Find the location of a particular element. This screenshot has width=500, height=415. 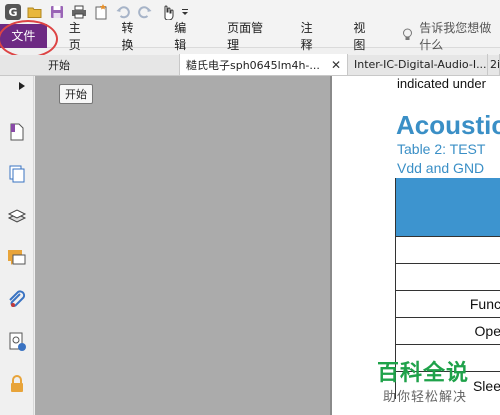

table-caption-line2: Vdd and GND is located at coordinates (441, 168).